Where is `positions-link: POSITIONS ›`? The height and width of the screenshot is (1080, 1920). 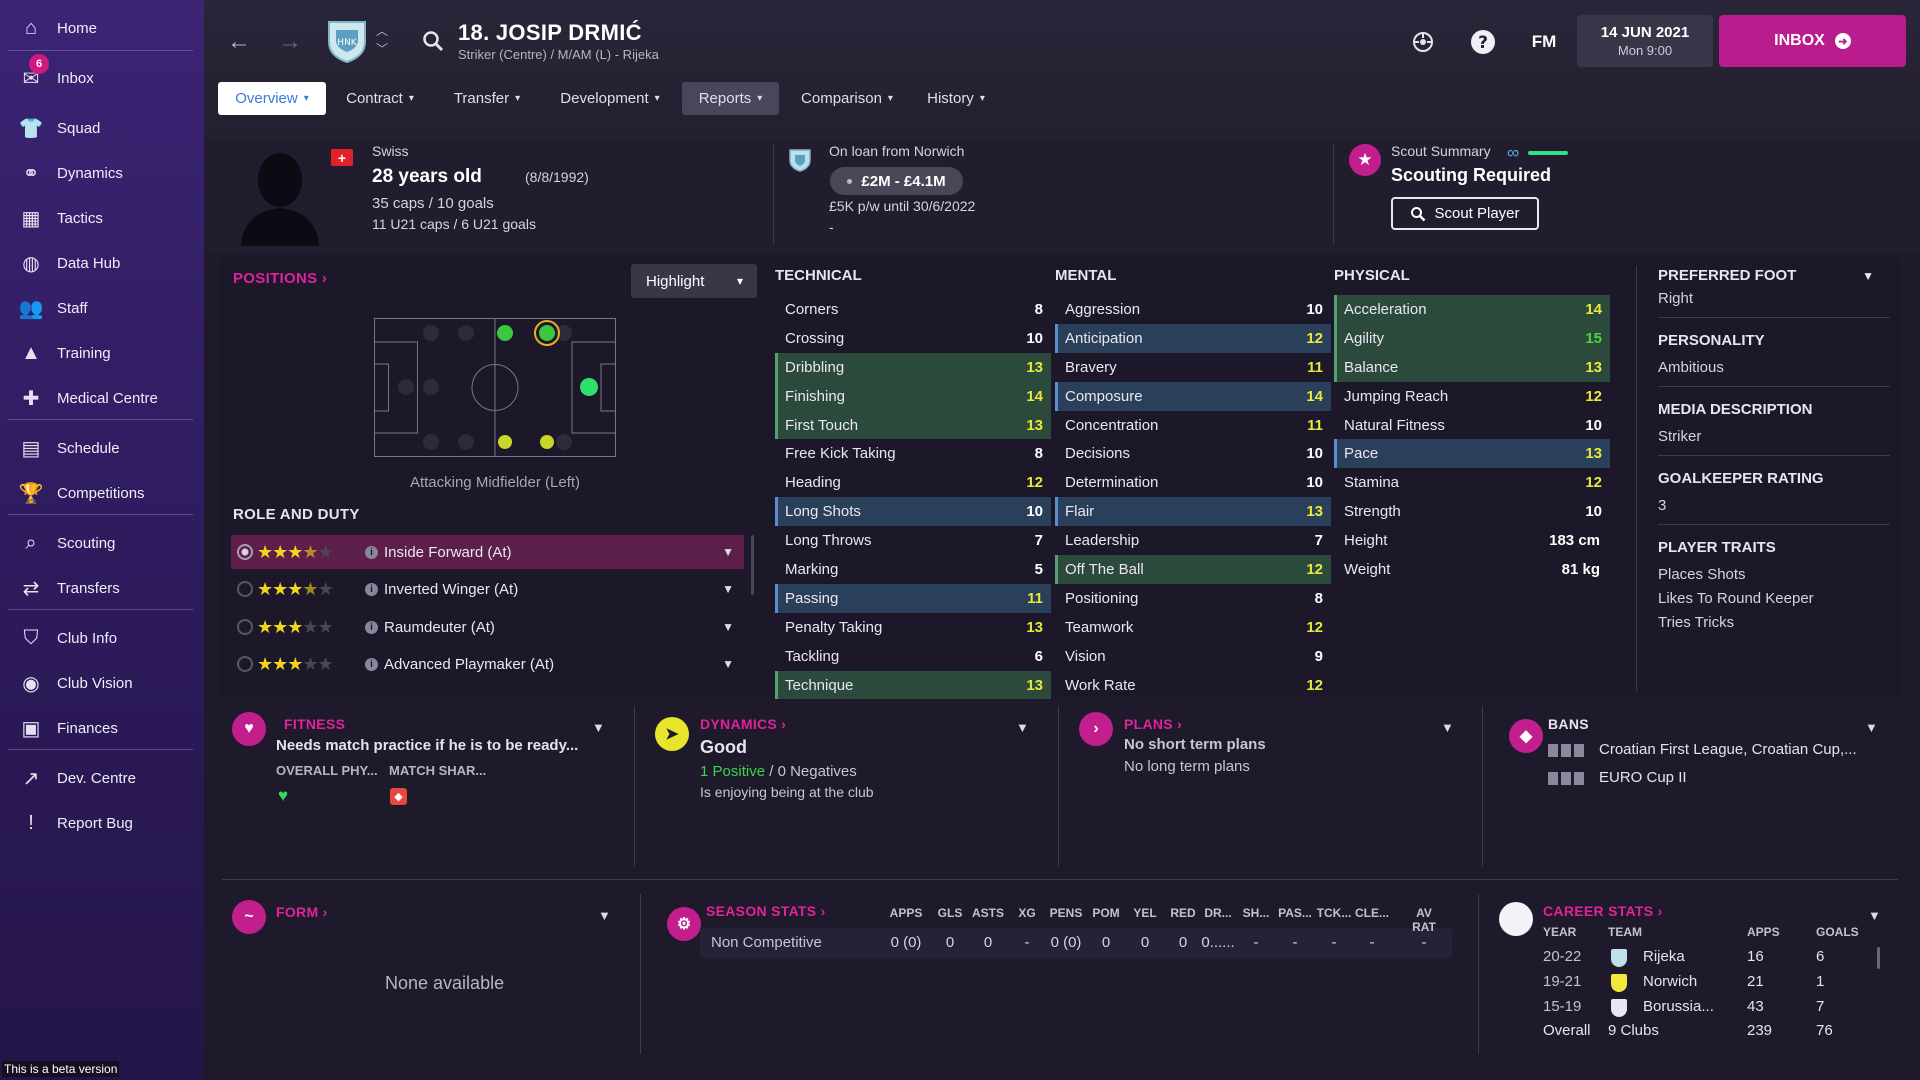
positions-link: POSITIONS › is located at coordinates (280, 278).